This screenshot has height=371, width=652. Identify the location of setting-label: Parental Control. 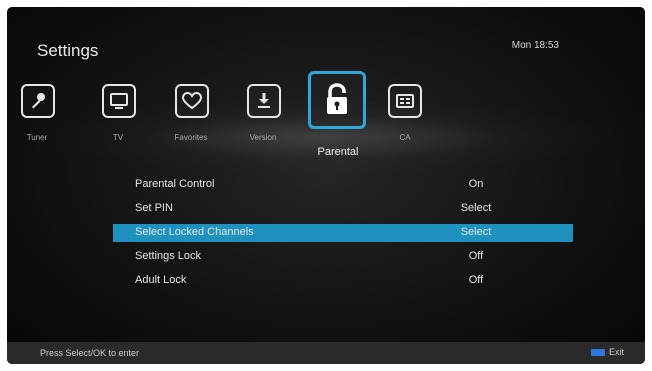
(175, 184).